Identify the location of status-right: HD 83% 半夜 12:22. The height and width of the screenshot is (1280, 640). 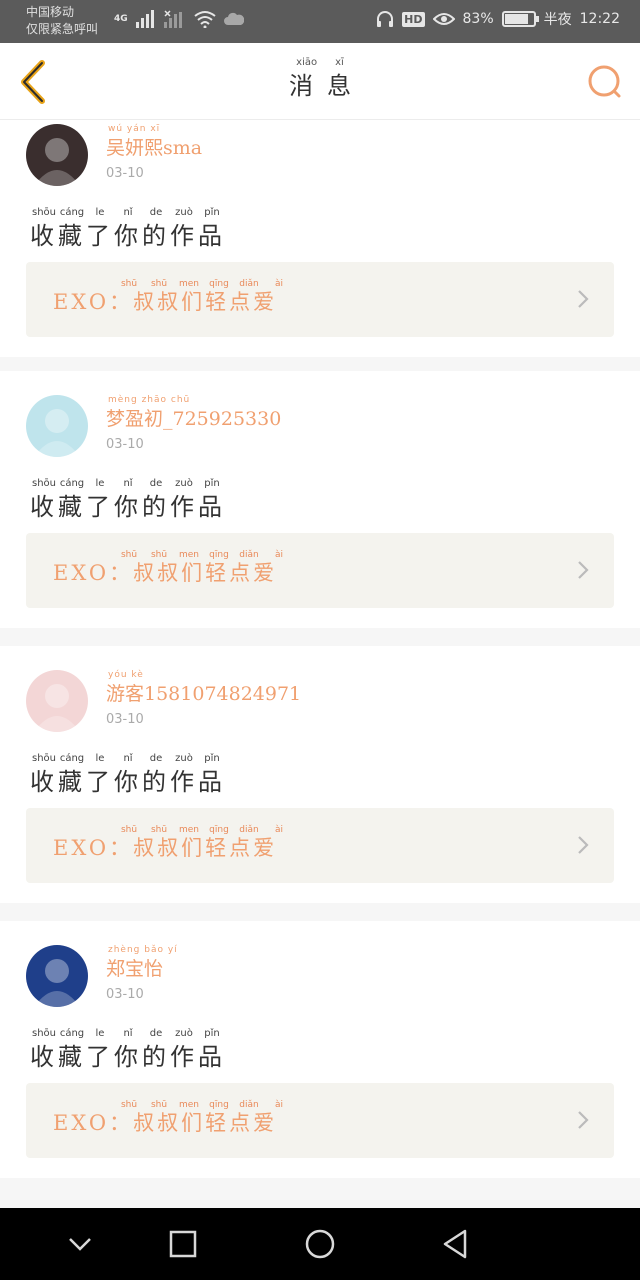
(498, 19).